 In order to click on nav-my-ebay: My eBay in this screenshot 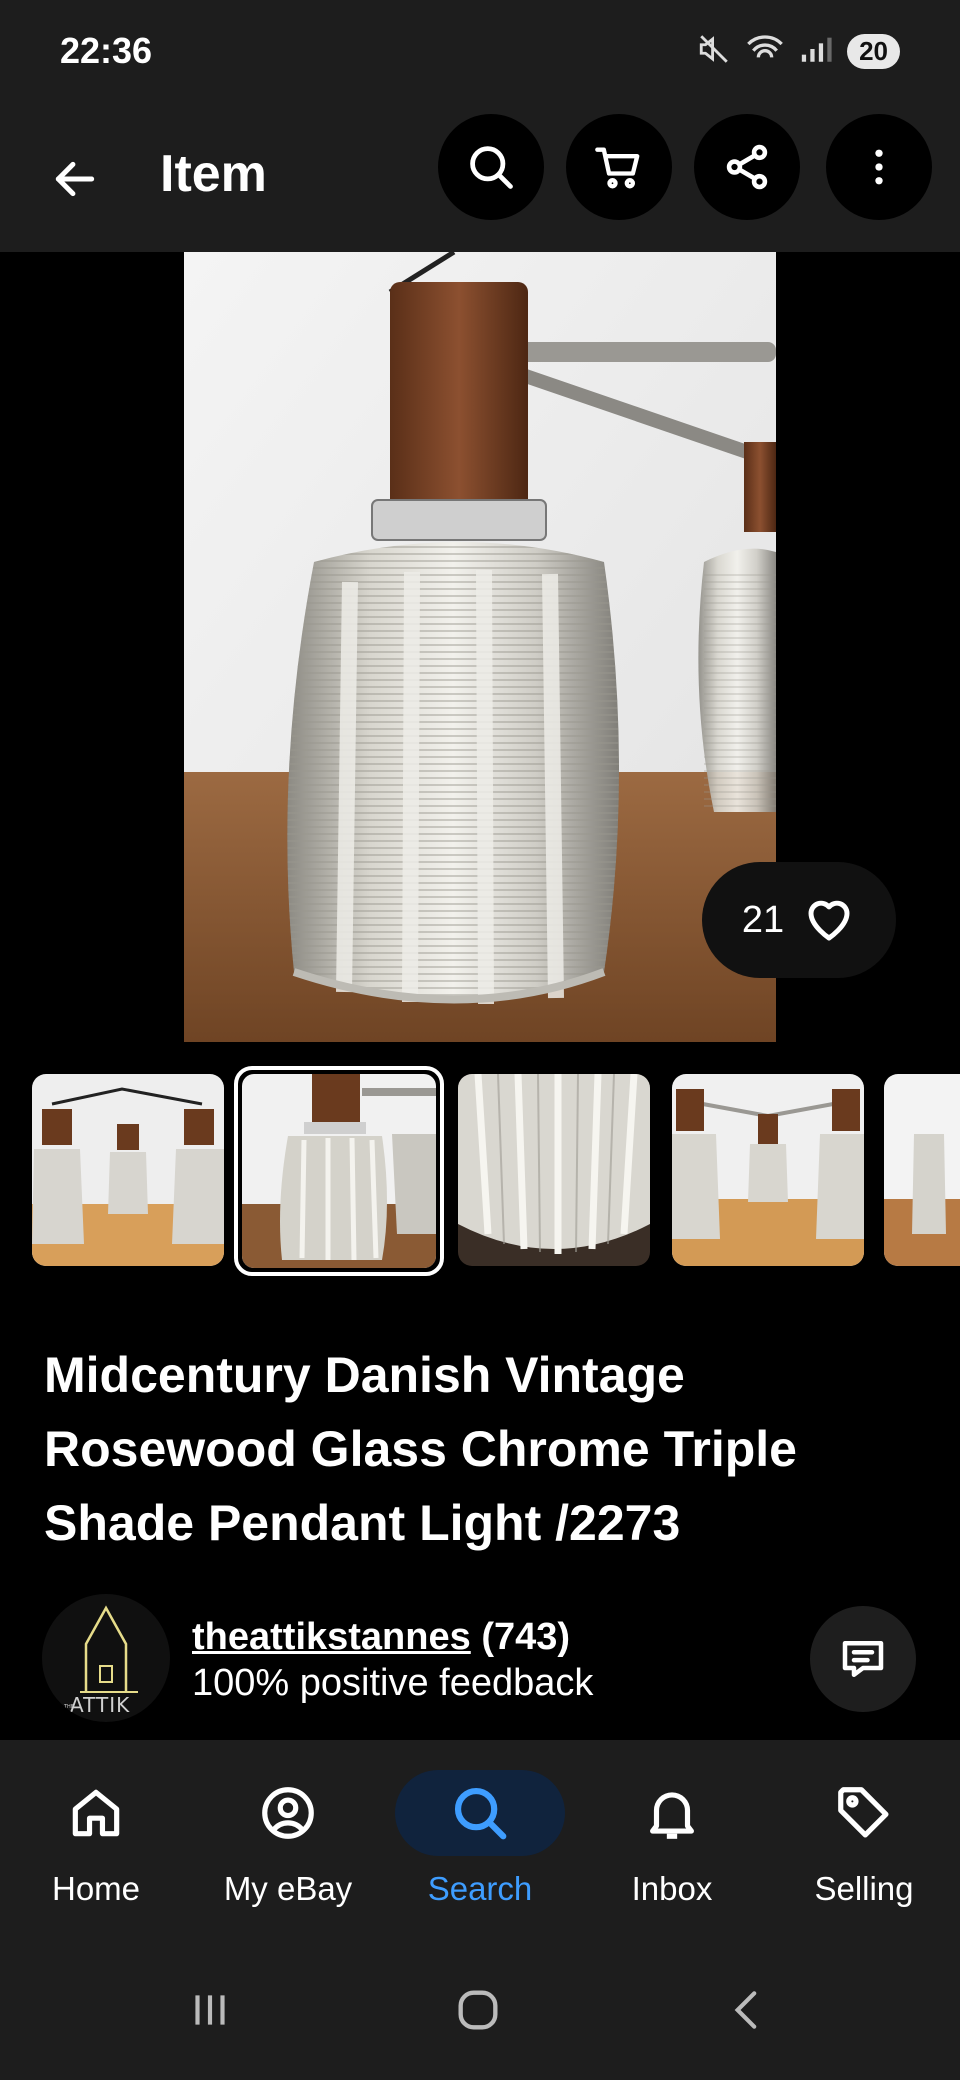, I will do `click(288, 1850)`.